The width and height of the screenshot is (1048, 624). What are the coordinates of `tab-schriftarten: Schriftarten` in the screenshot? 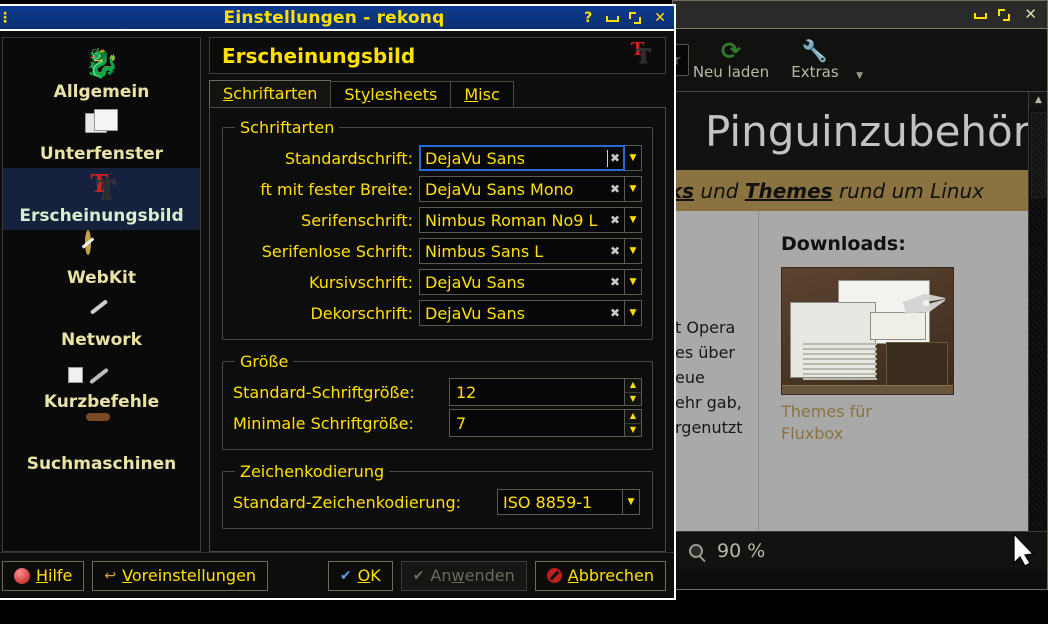 It's located at (270, 94).